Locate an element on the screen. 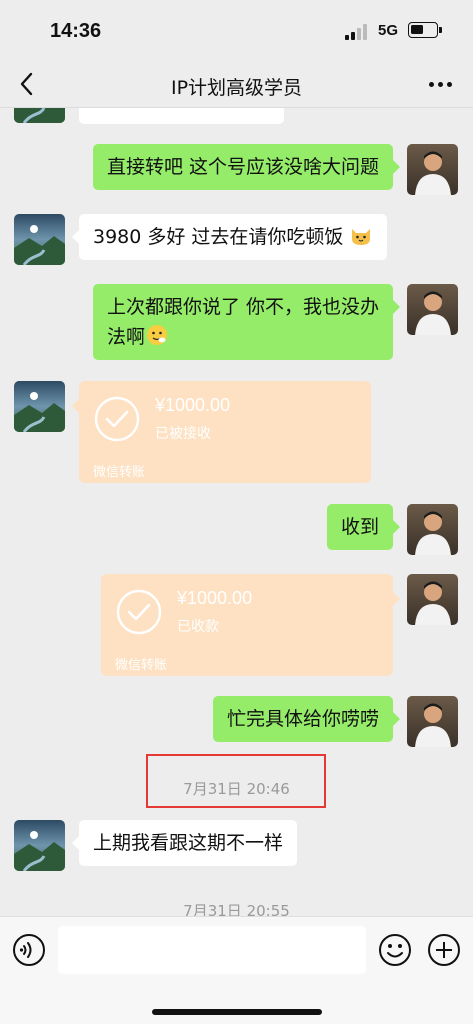 This screenshot has width=473, height=1024. input-bar is located at coordinates (236, 970).